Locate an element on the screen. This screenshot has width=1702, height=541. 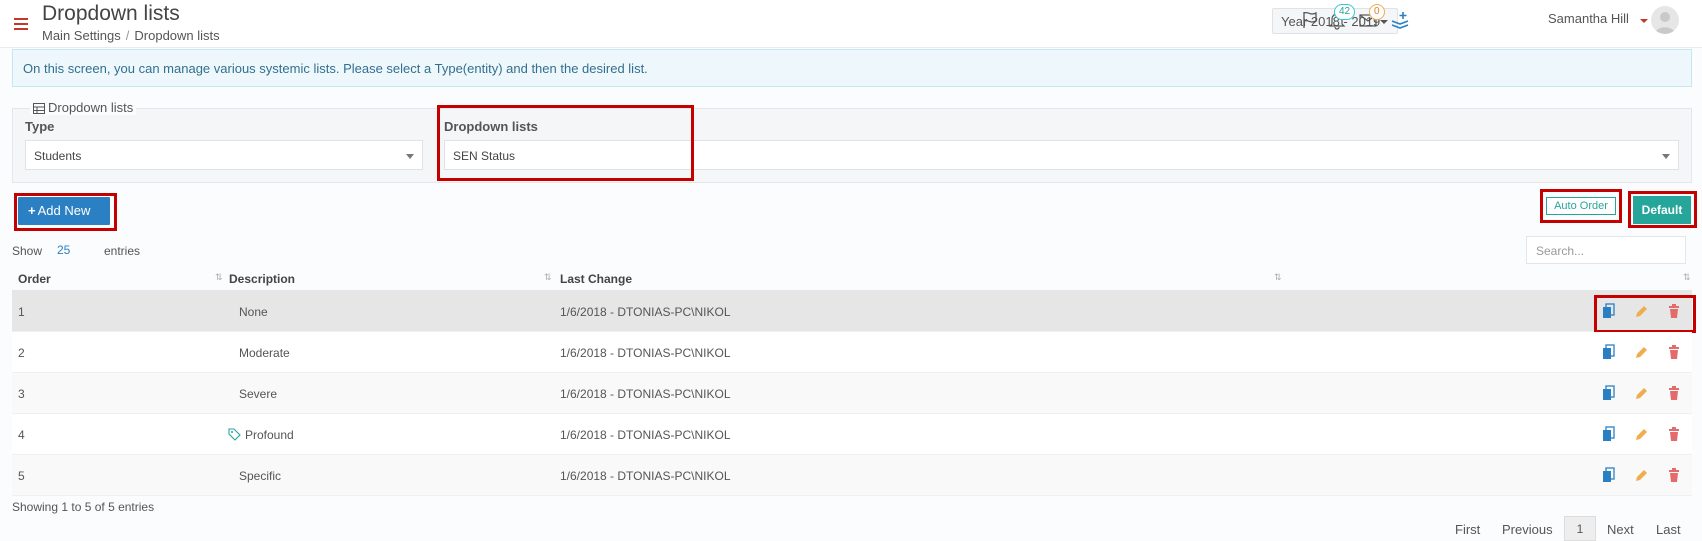
cell-description: Severe is located at coordinates (258, 394).